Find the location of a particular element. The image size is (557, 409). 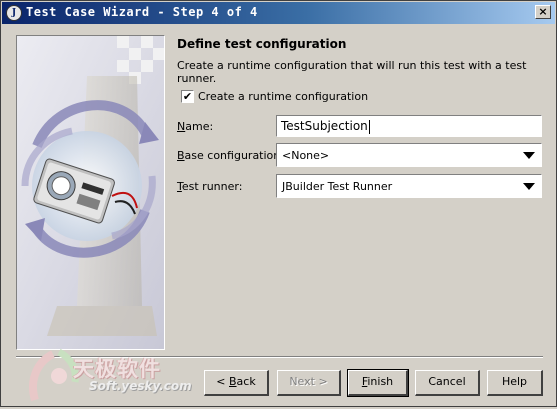

window-title: Test Case Wizard - Step 4 of 4 is located at coordinates (142, 12).